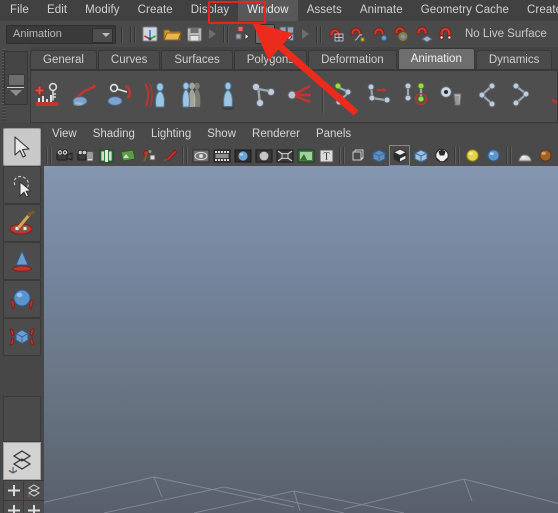  I want to click on scale-tool, so click(22, 337).